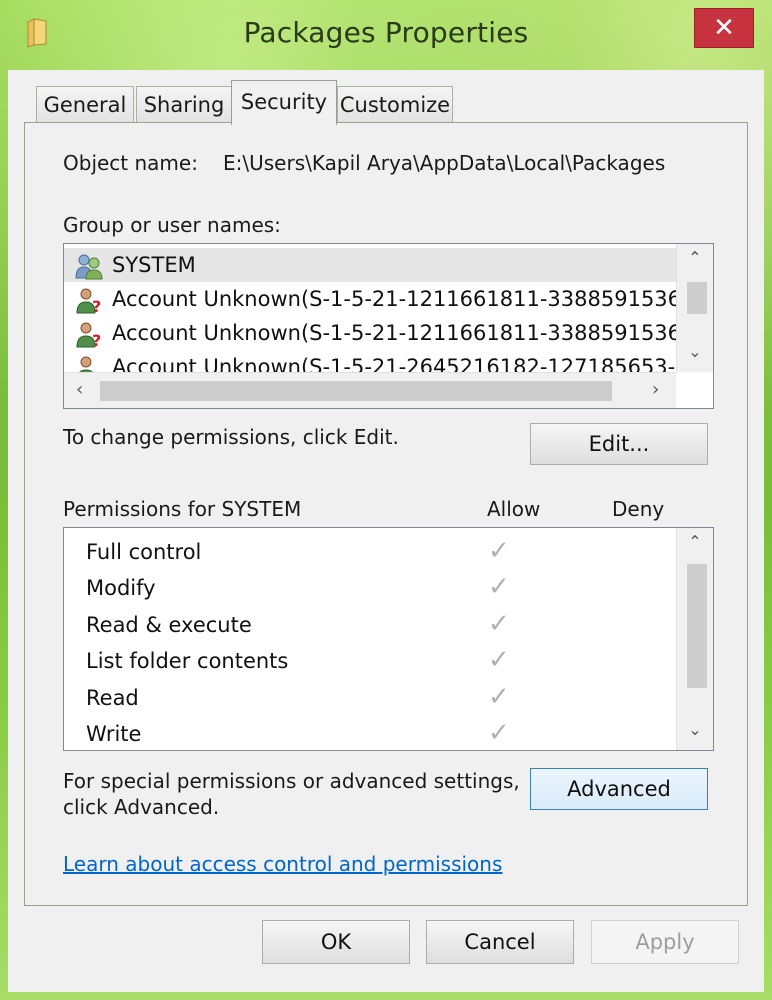 The height and width of the screenshot is (1000, 772). I want to click on close-button: ✕, so click(724, 28).